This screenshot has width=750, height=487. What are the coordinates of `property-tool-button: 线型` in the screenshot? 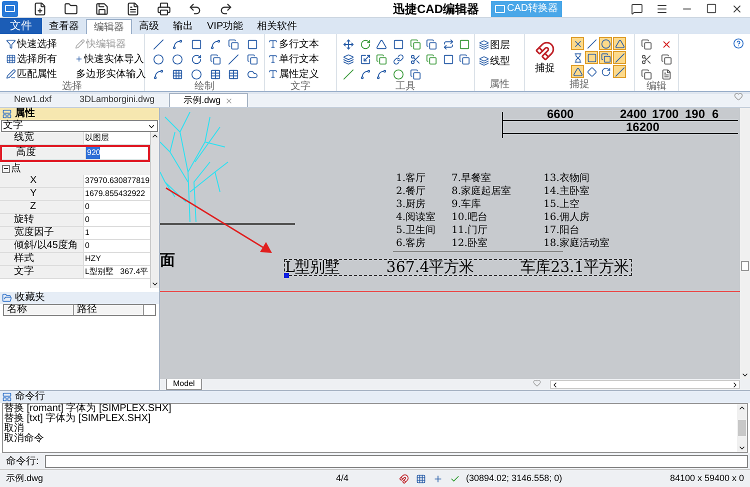 It's located at (501, 61).